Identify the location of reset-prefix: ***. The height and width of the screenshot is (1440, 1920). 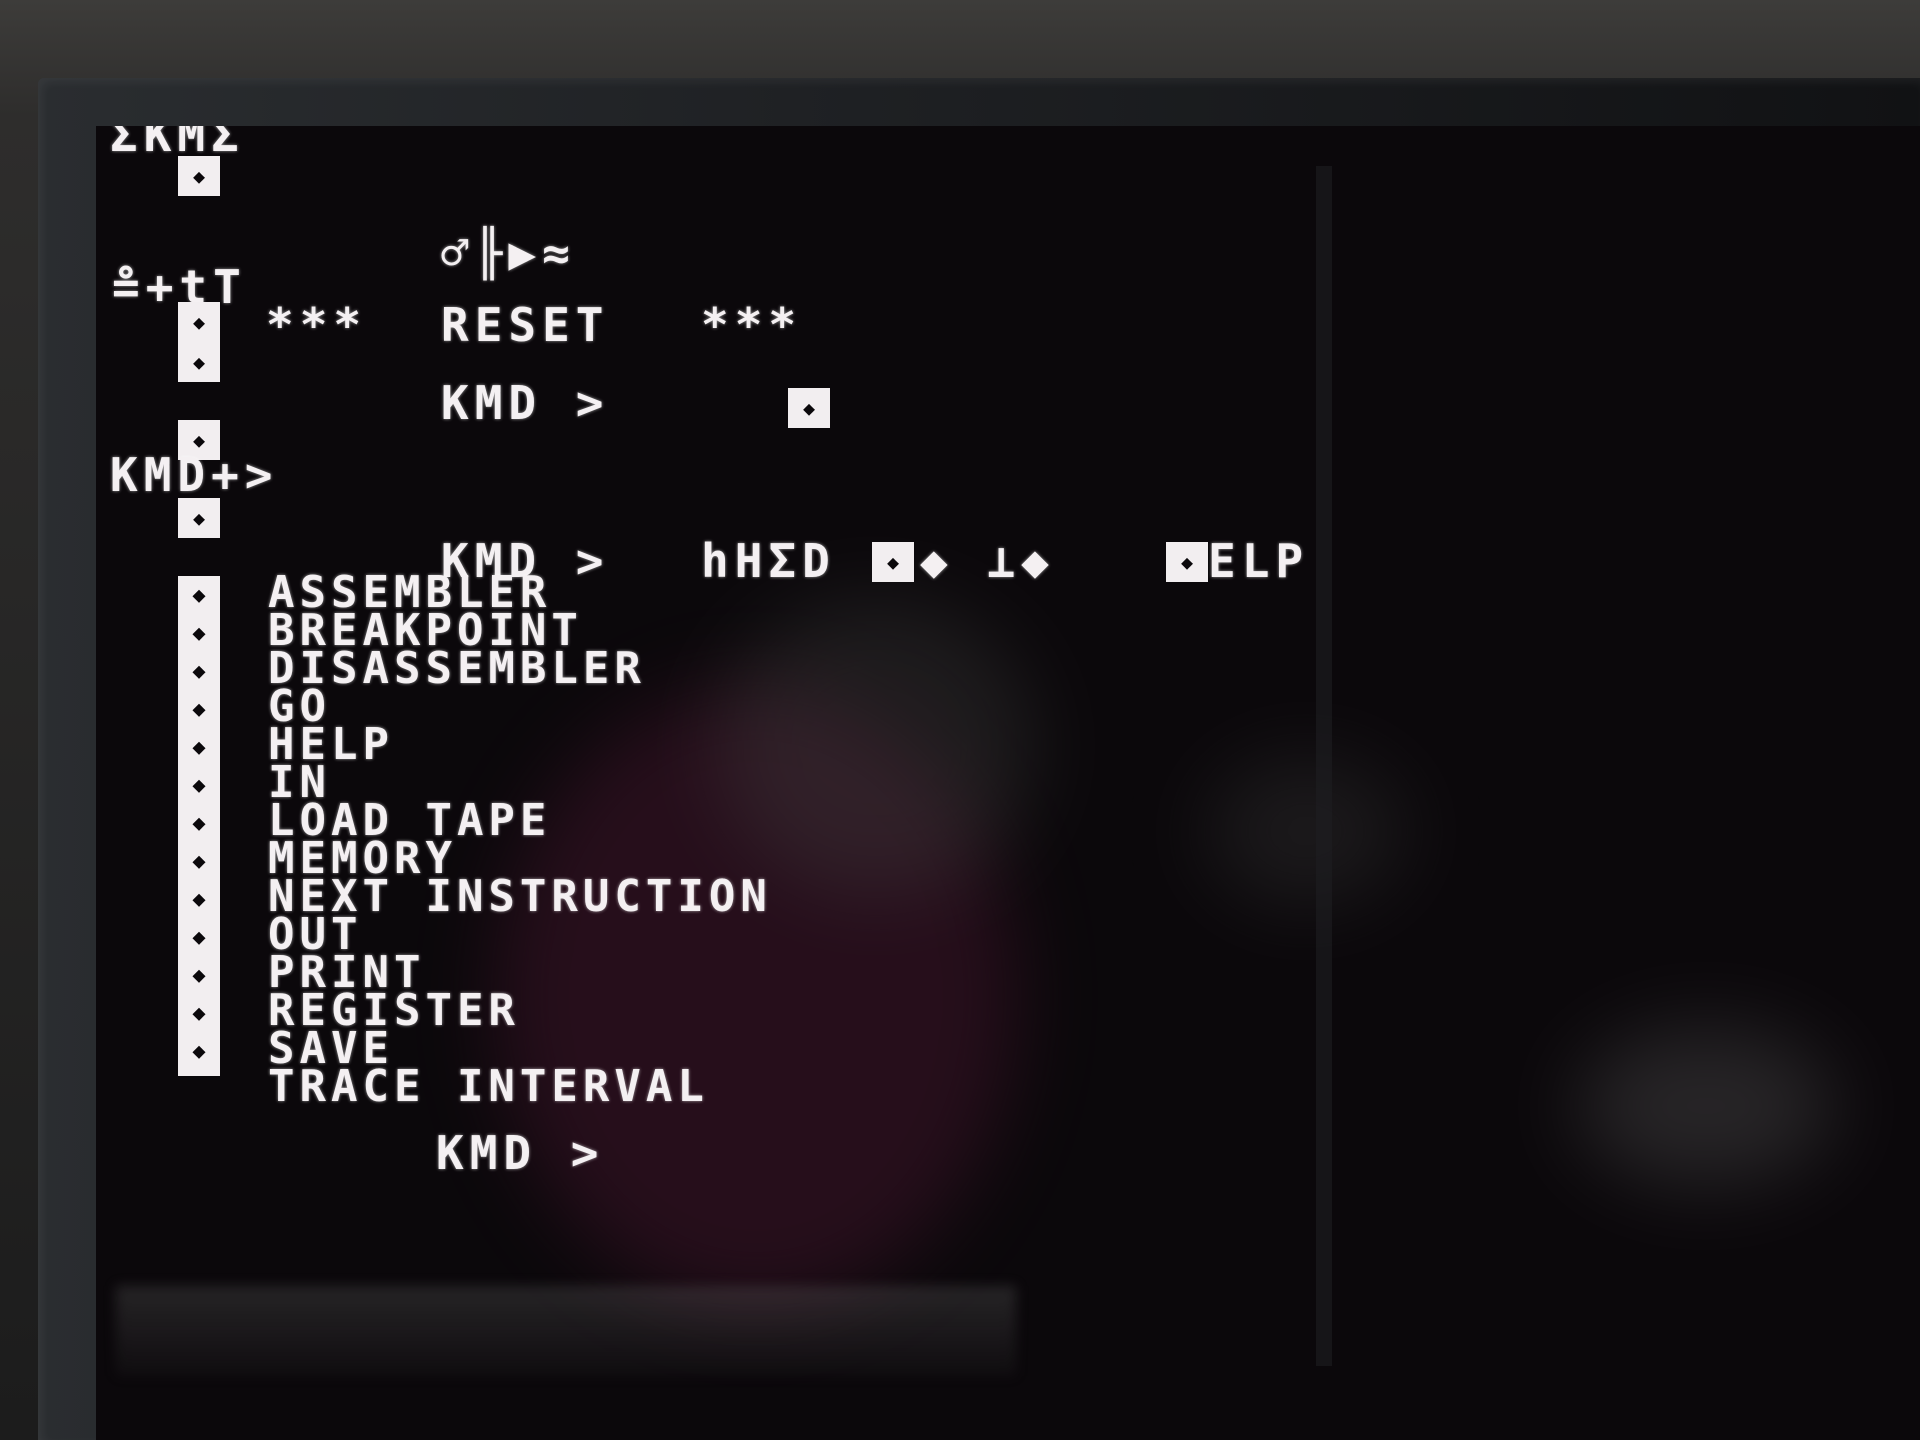
(317, 325).